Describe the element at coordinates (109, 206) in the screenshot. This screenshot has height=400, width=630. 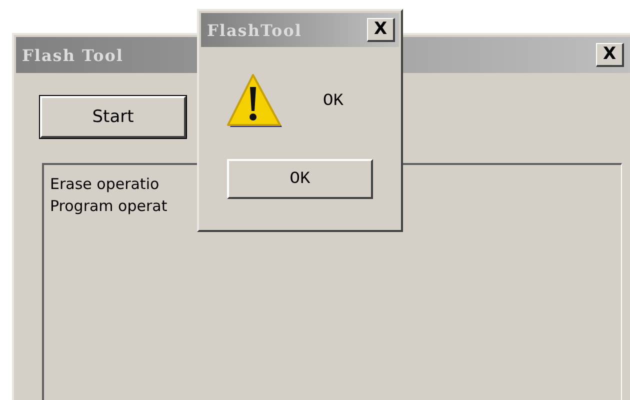
I see `log-line: Program operat` at that location.